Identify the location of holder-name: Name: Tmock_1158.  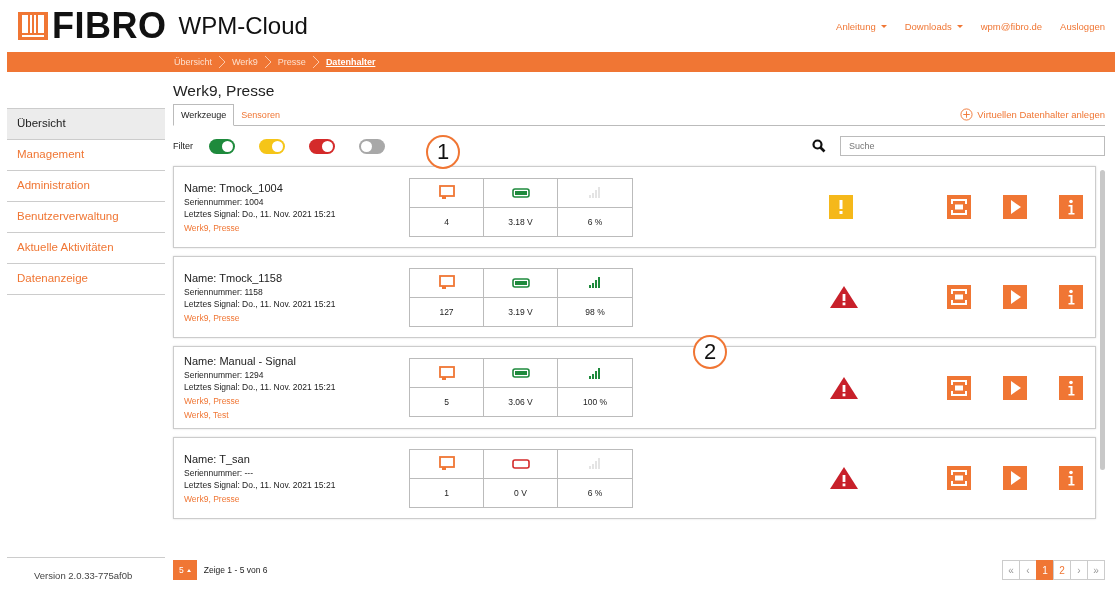
(234, 277).